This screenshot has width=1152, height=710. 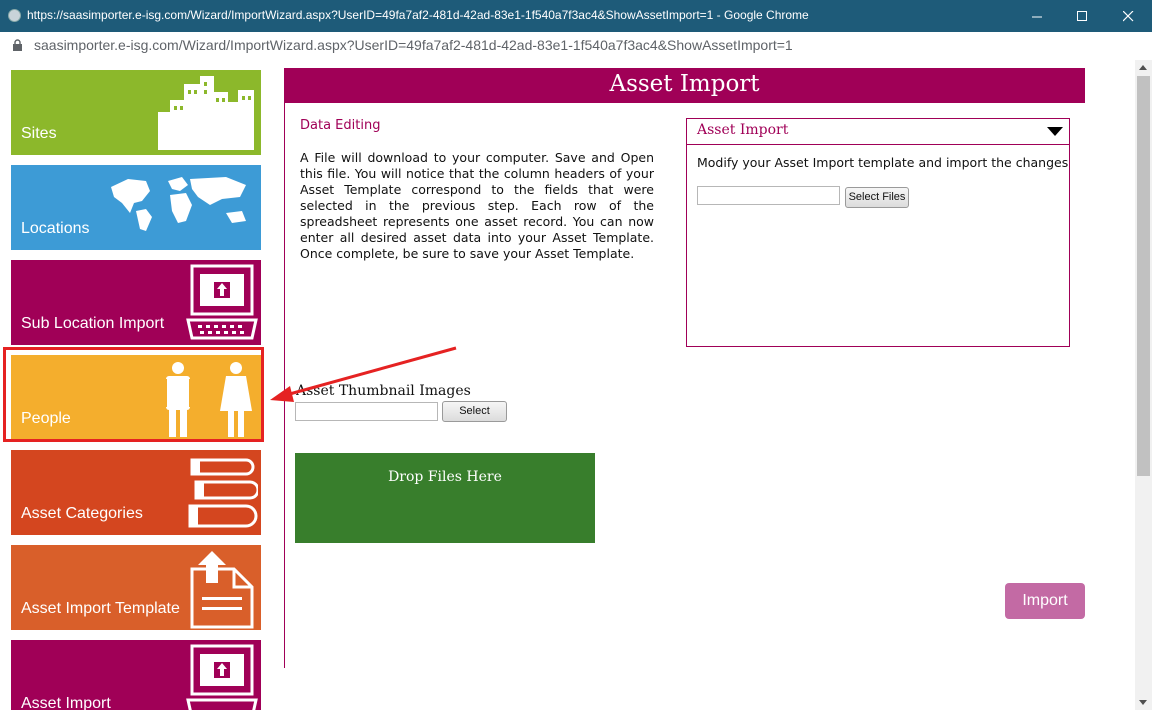 I want to click on scroll-up-icon, so click(x=1143, y=67).